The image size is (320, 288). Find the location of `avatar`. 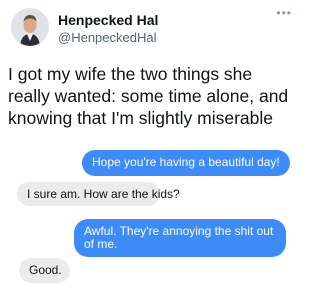

avatar is located at coordinates (30, 27).